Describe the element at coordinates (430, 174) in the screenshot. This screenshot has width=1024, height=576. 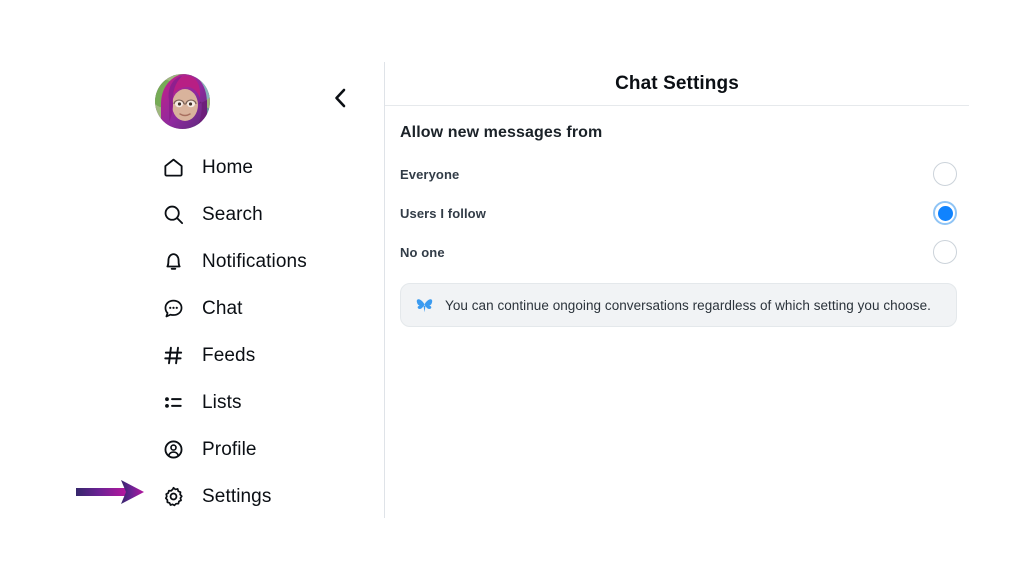
I see `option-label: Everyone` at that location.